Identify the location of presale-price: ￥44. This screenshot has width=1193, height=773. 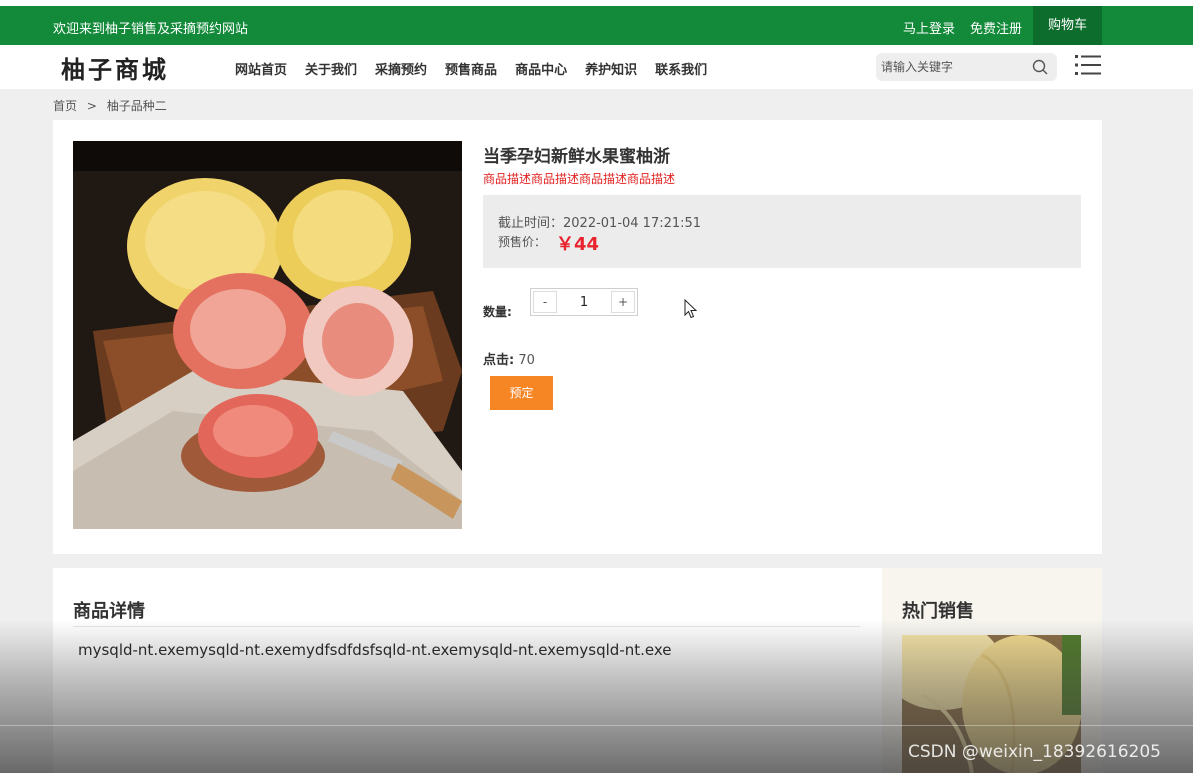
(578, 244).